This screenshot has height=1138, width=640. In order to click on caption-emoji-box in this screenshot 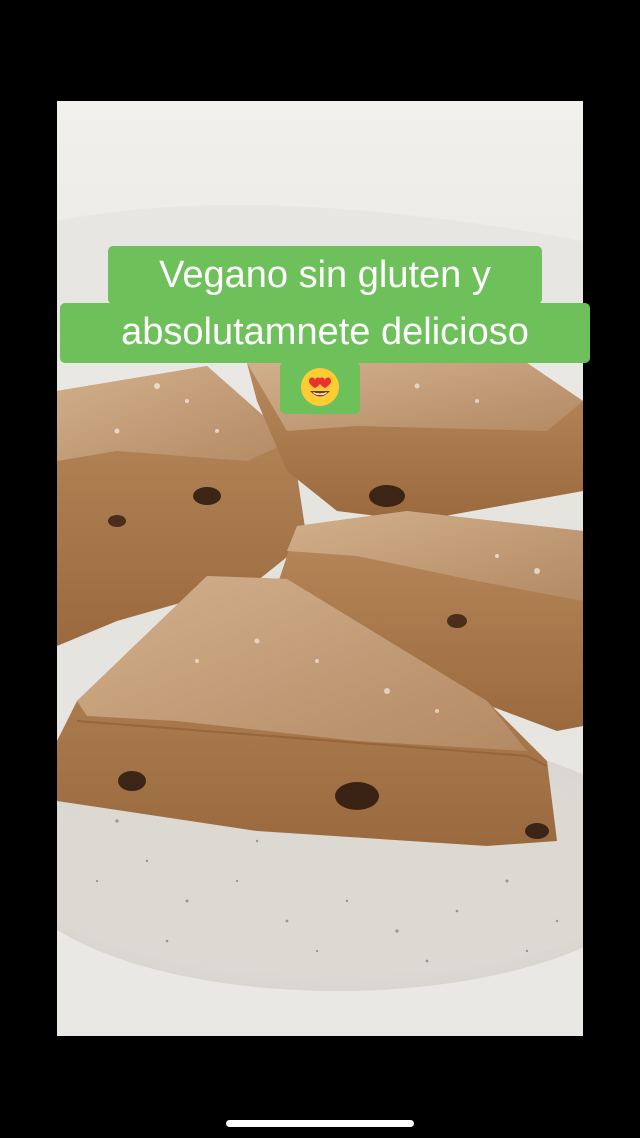, I will do `click(320, 388)`.